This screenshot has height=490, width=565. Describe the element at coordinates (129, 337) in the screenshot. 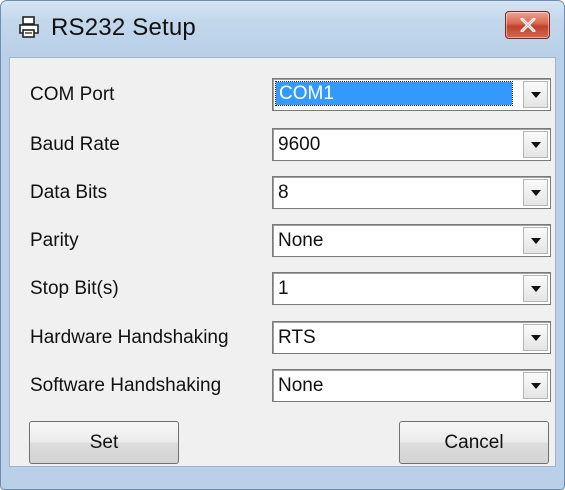

I see `hardware-handshaking-label: Hardware Handshaking` at that location.